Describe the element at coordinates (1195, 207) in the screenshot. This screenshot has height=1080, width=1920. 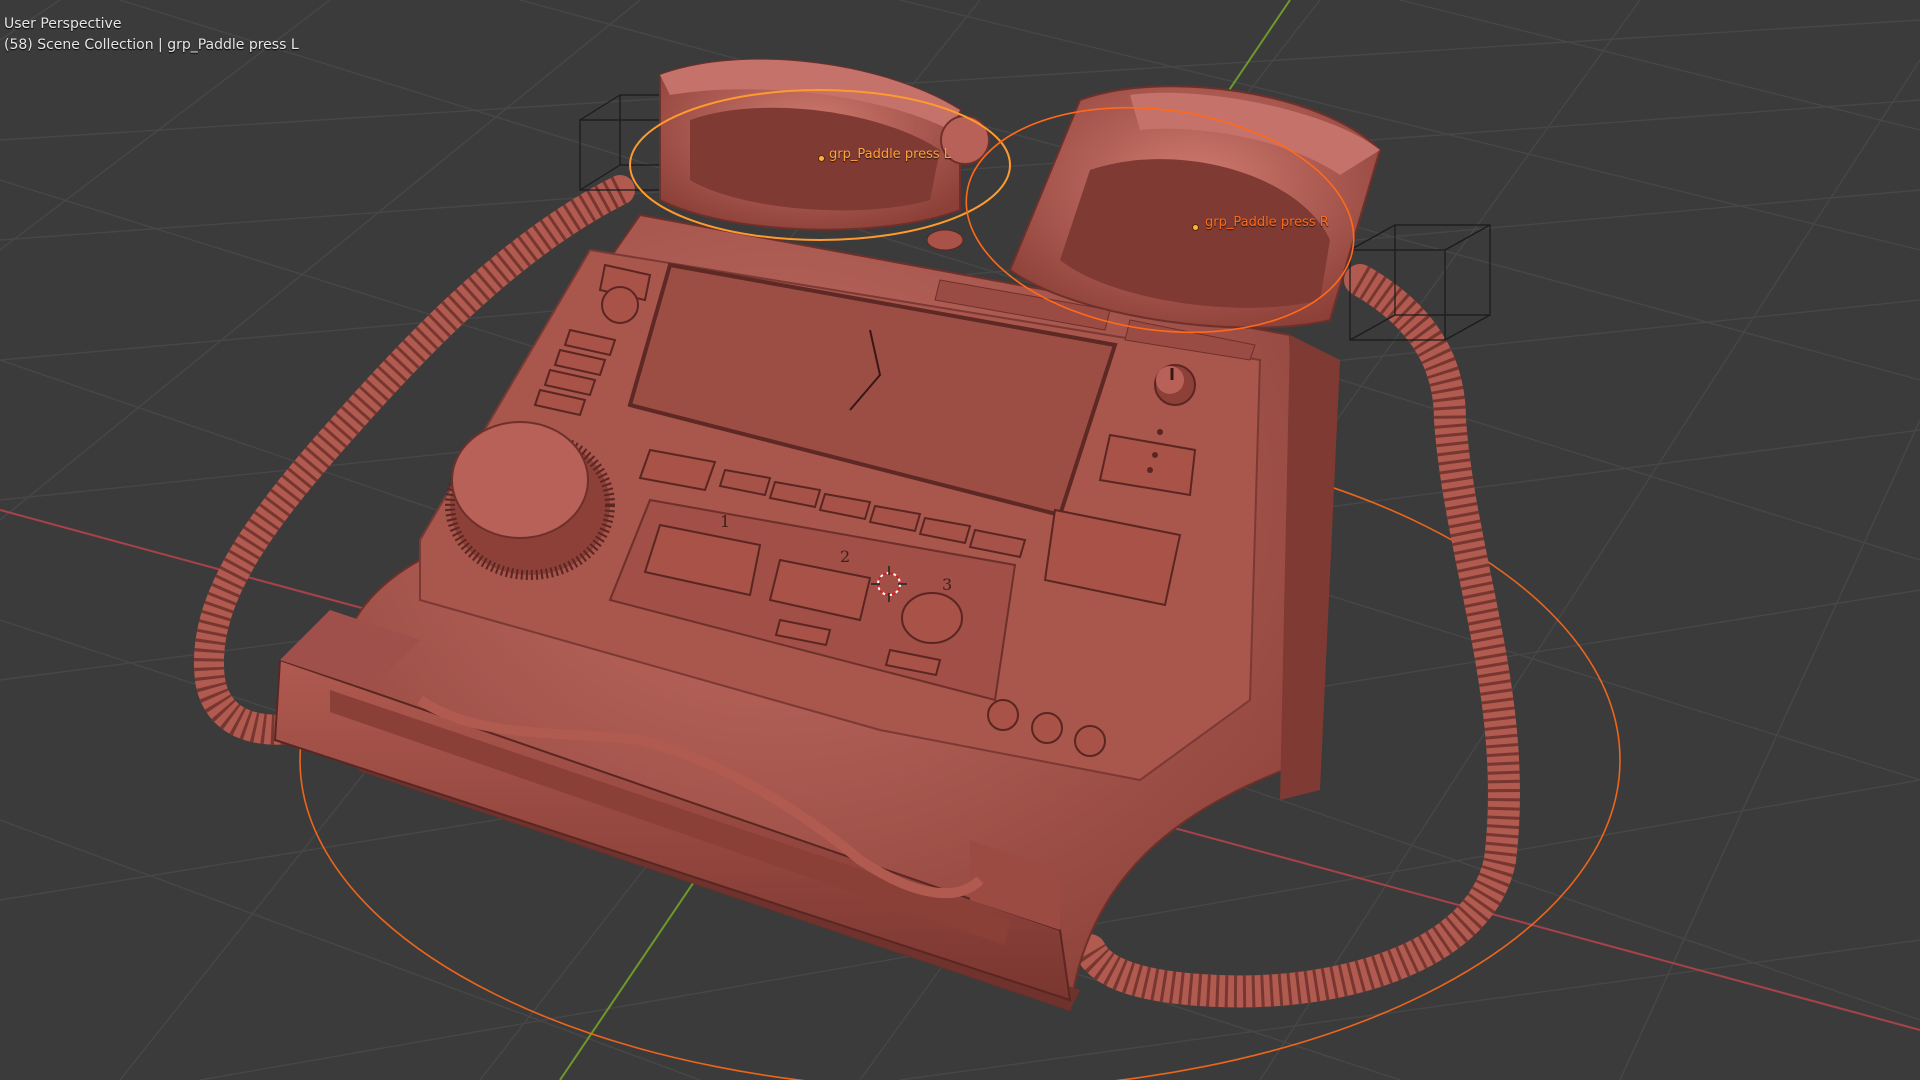
I see `paddle-right` at that location.